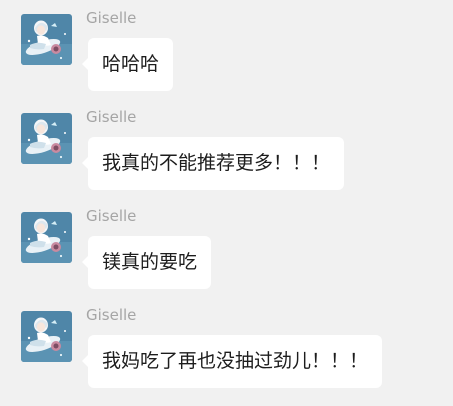 The height and width of the screenshot is (406, 453). Describe the element at coordinates (213, 163) in the screenshot. I see `message-bubble: 我真的不能推荐更多！！！` at that location.